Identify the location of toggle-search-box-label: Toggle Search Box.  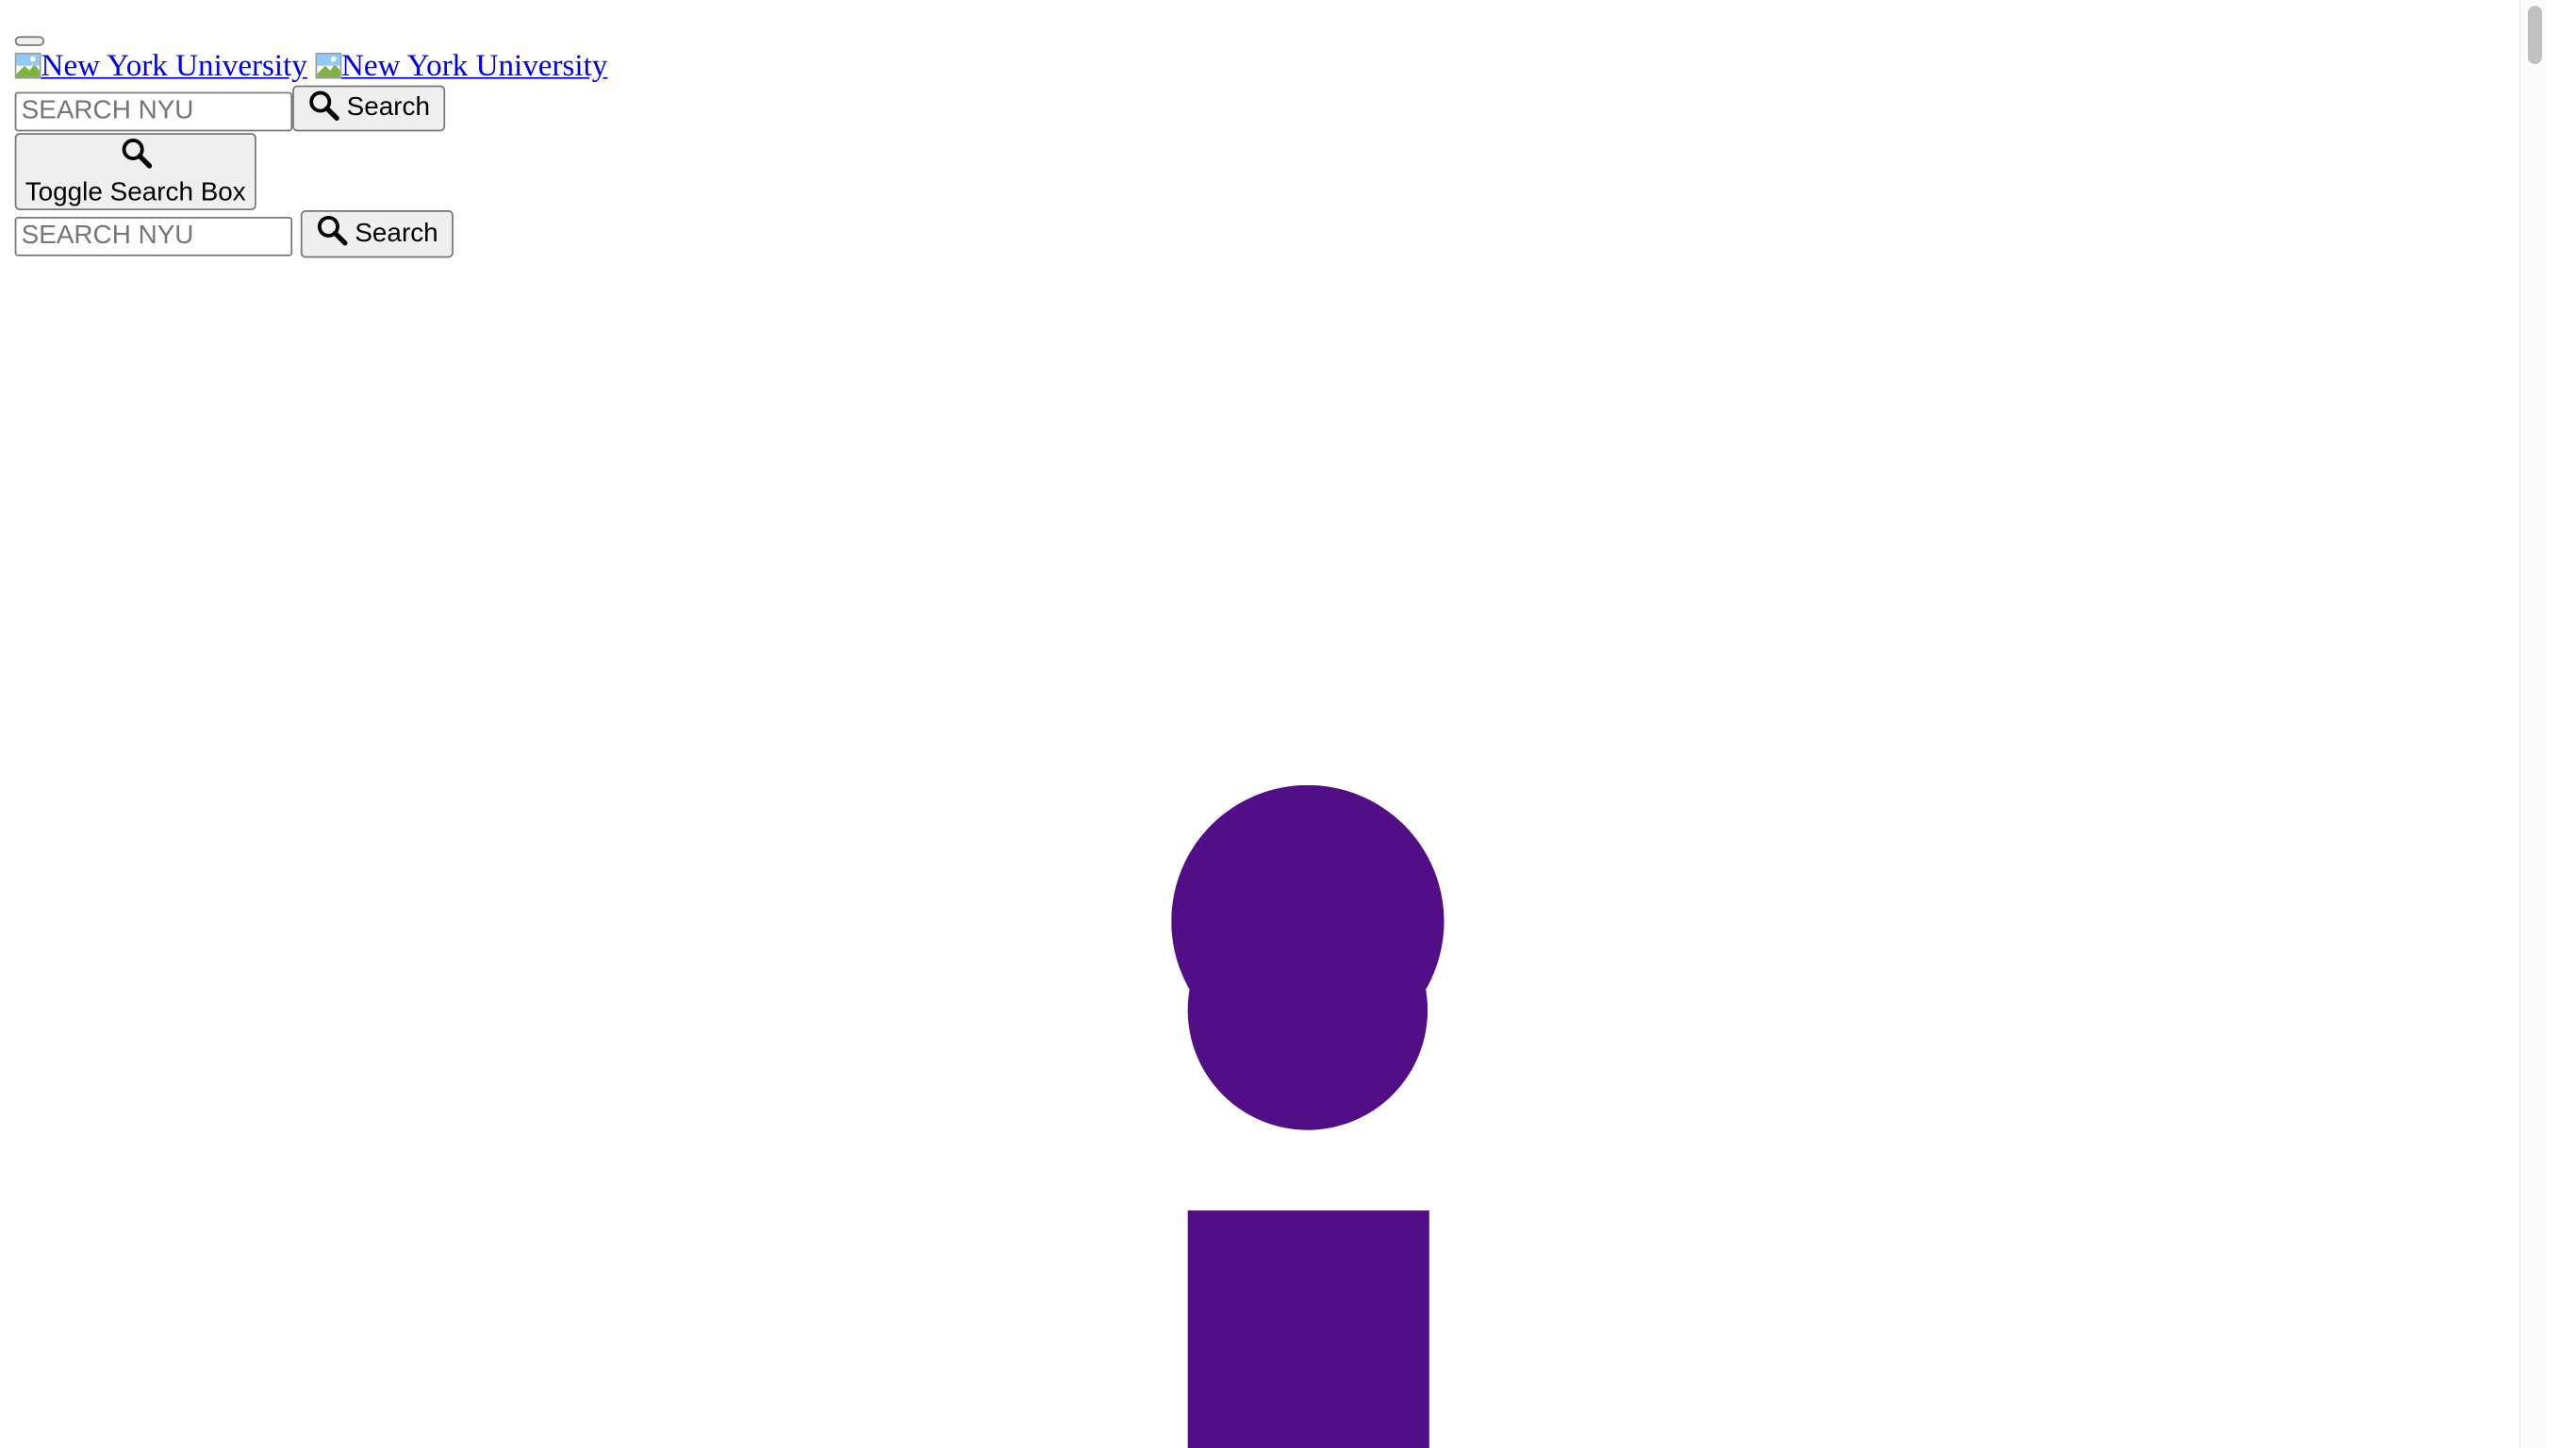
(135, 192).